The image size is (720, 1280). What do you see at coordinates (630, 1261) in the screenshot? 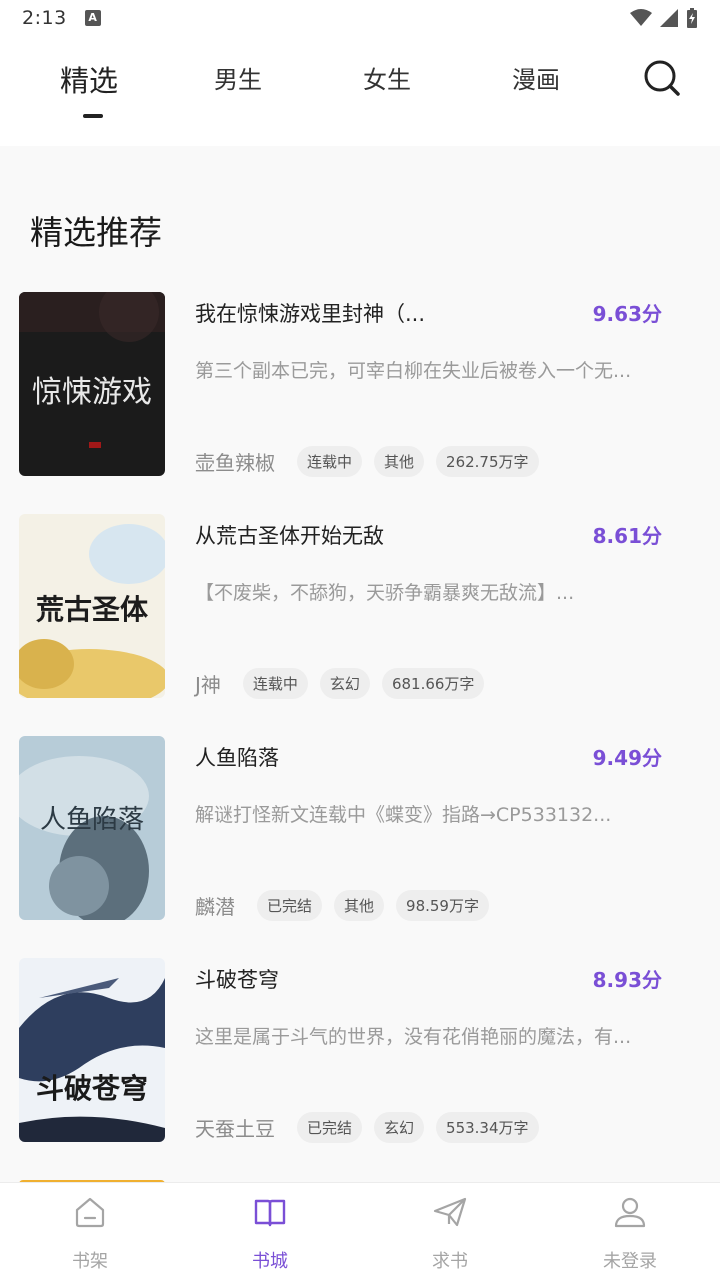
I see `nav-label: 未登录` at bounding box center [630, 1261].